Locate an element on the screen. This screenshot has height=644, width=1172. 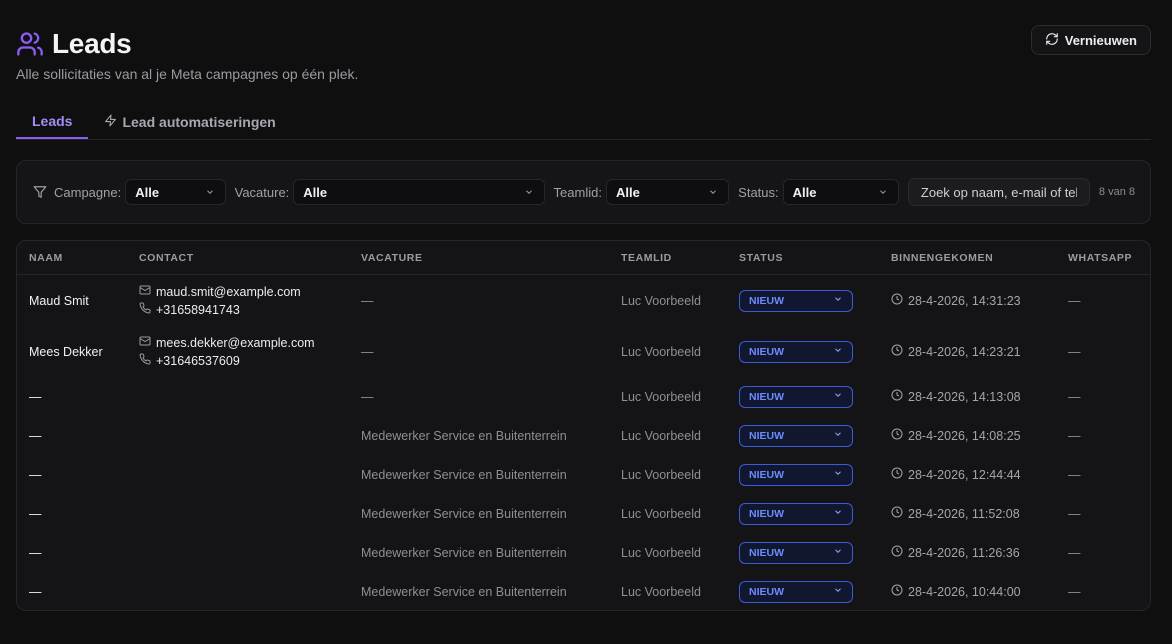
vacature-select: Alle is located at coordinates (419, 192).